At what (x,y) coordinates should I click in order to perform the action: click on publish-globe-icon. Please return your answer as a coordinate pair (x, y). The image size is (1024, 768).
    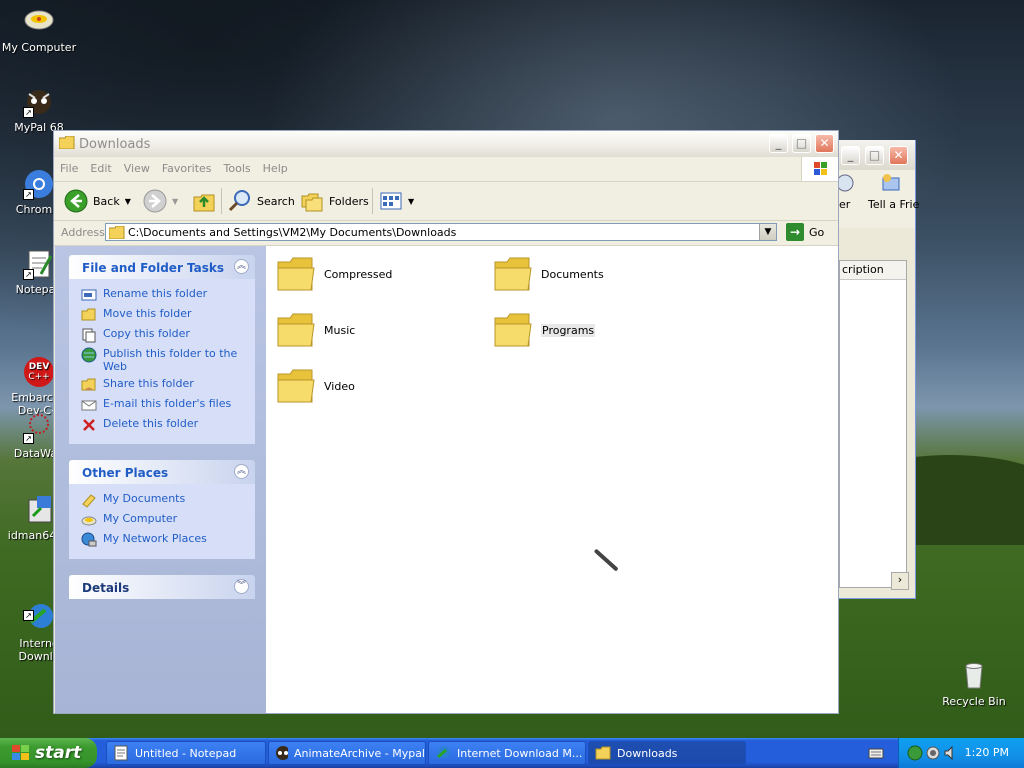
    Looking at the image, I should click on (89, 355).